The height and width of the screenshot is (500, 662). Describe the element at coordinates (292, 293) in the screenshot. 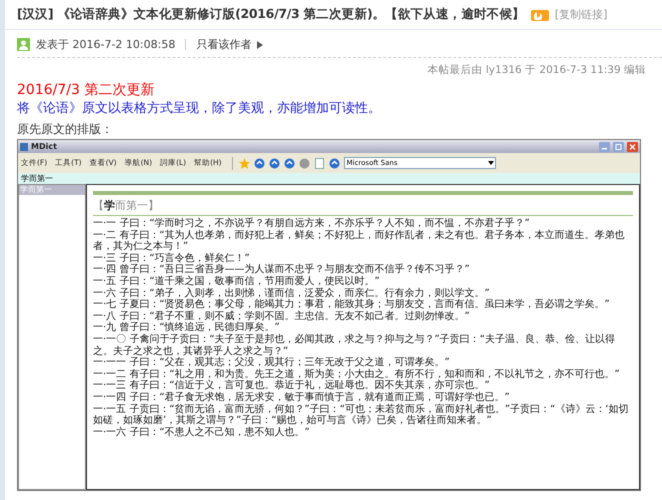

I see `text-line: 一·六 子曰：“弟子，入则孝，出则悌，谨而信，泛爱众，而亲仁。行有余力，则以学文。”` at that location.